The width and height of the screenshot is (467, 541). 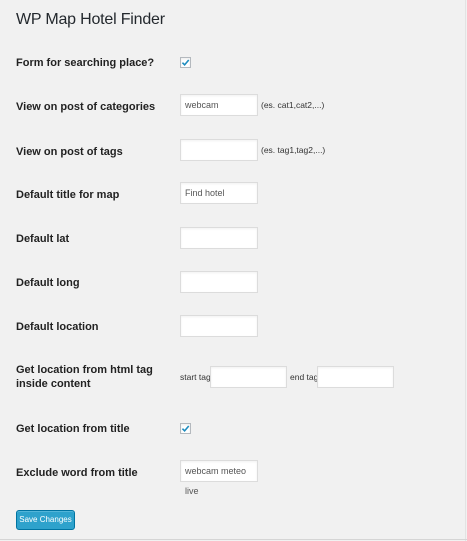 What do you see at coordinates (53, 384) in the screenshot?
I see `location-html-tag-label-line2: inside content` at bounding box center [53, 384].